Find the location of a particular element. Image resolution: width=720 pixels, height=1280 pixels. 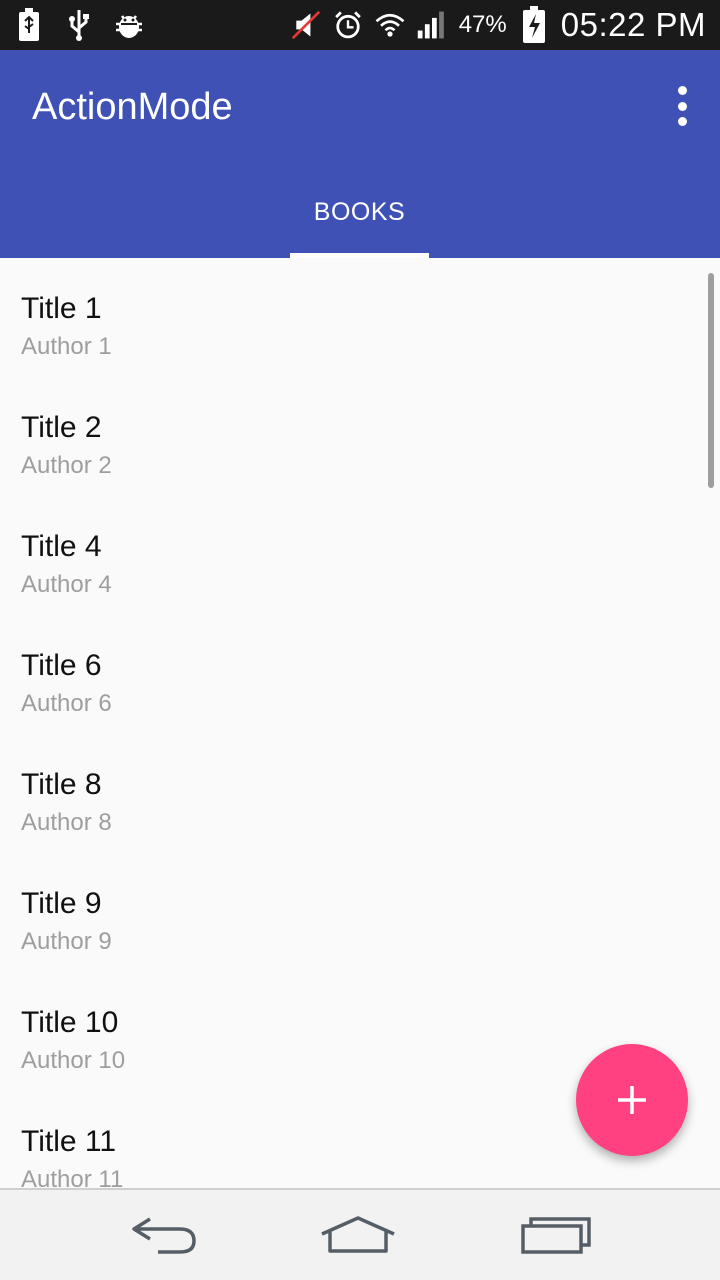

plus-icon is located at coordinates (632, 1100).